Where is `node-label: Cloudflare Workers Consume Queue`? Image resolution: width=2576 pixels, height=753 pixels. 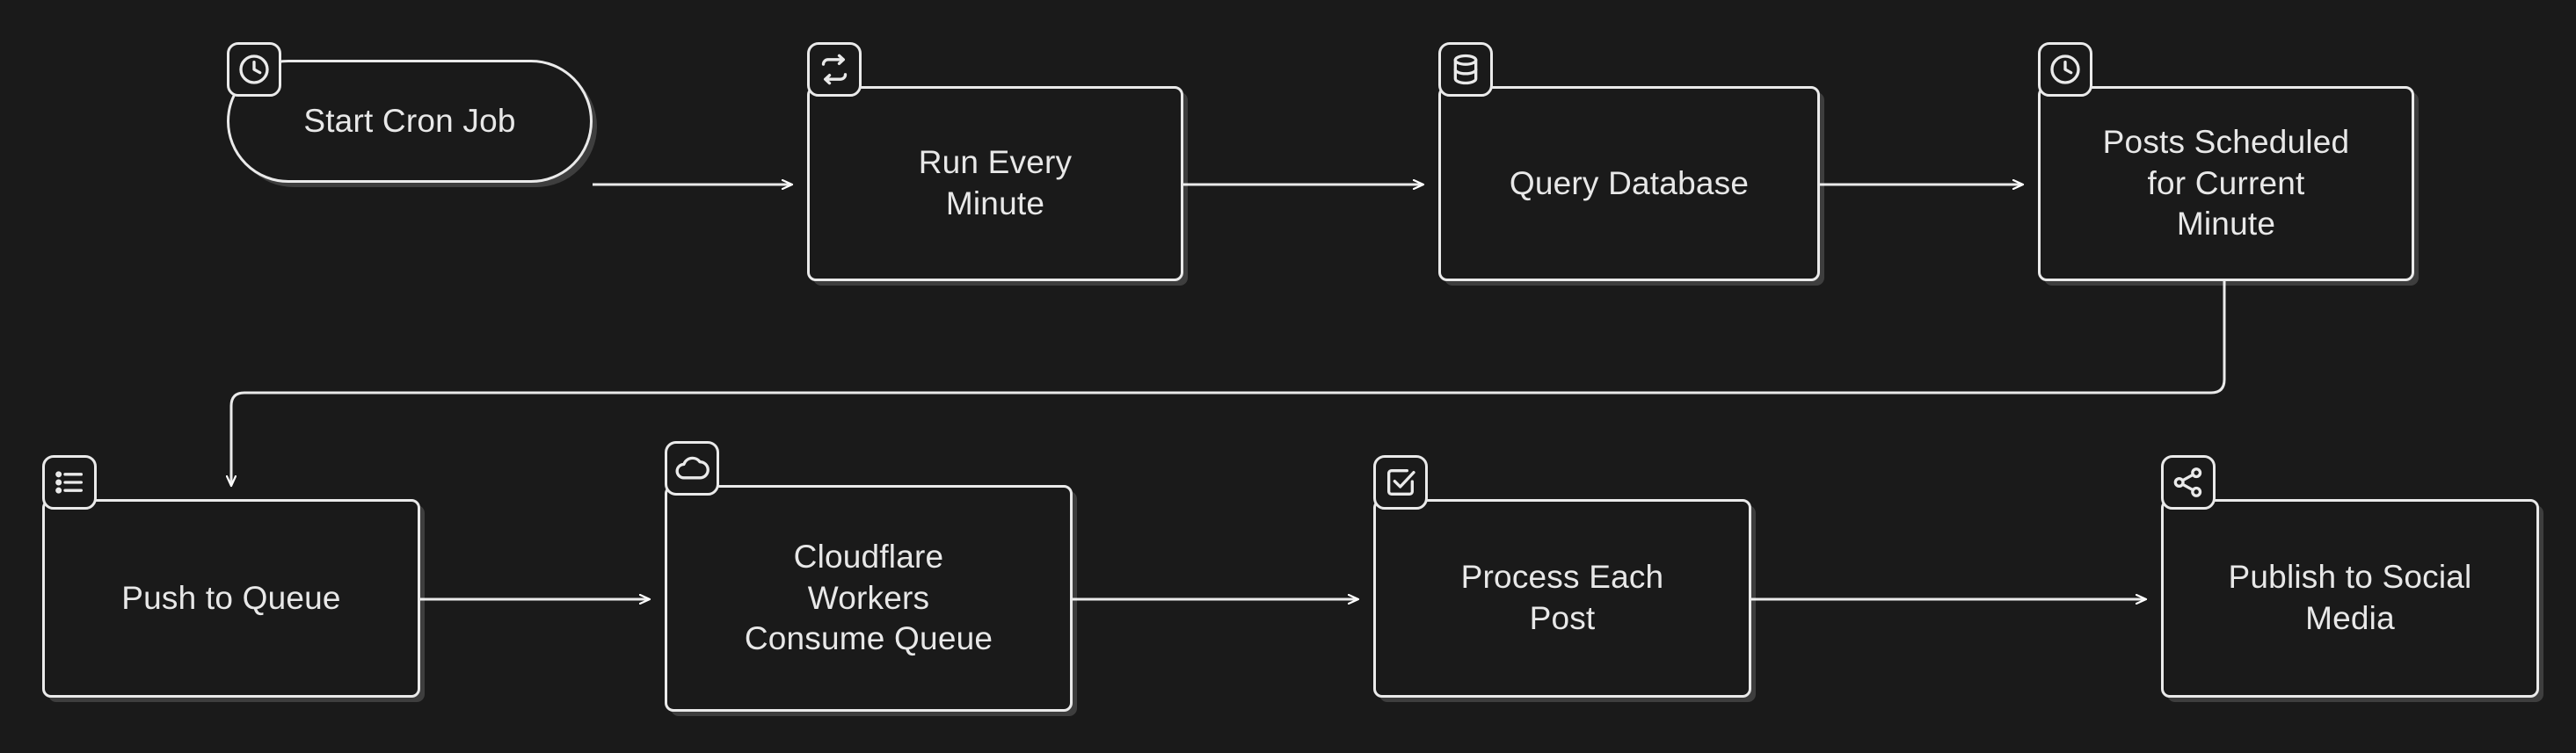 node-label: Cloudflare Workers Consume Queue is located at coordinates (868, 597).